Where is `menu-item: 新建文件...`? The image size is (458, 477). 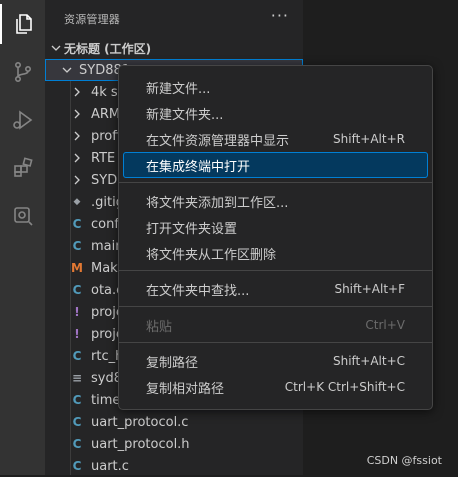
menu-item: 新建文件... is located at coordinates (275, 87).